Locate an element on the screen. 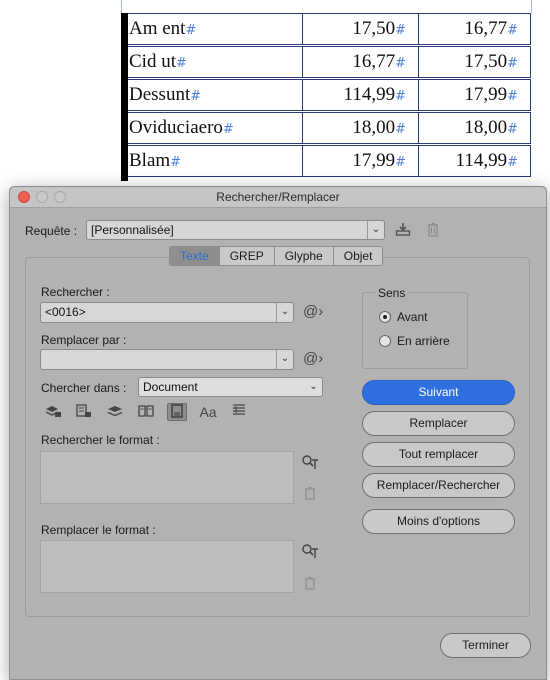 The image size is (550, 680). dialog-titlebar: Rechercher/Remplacer is located at coordinates (278, 197).